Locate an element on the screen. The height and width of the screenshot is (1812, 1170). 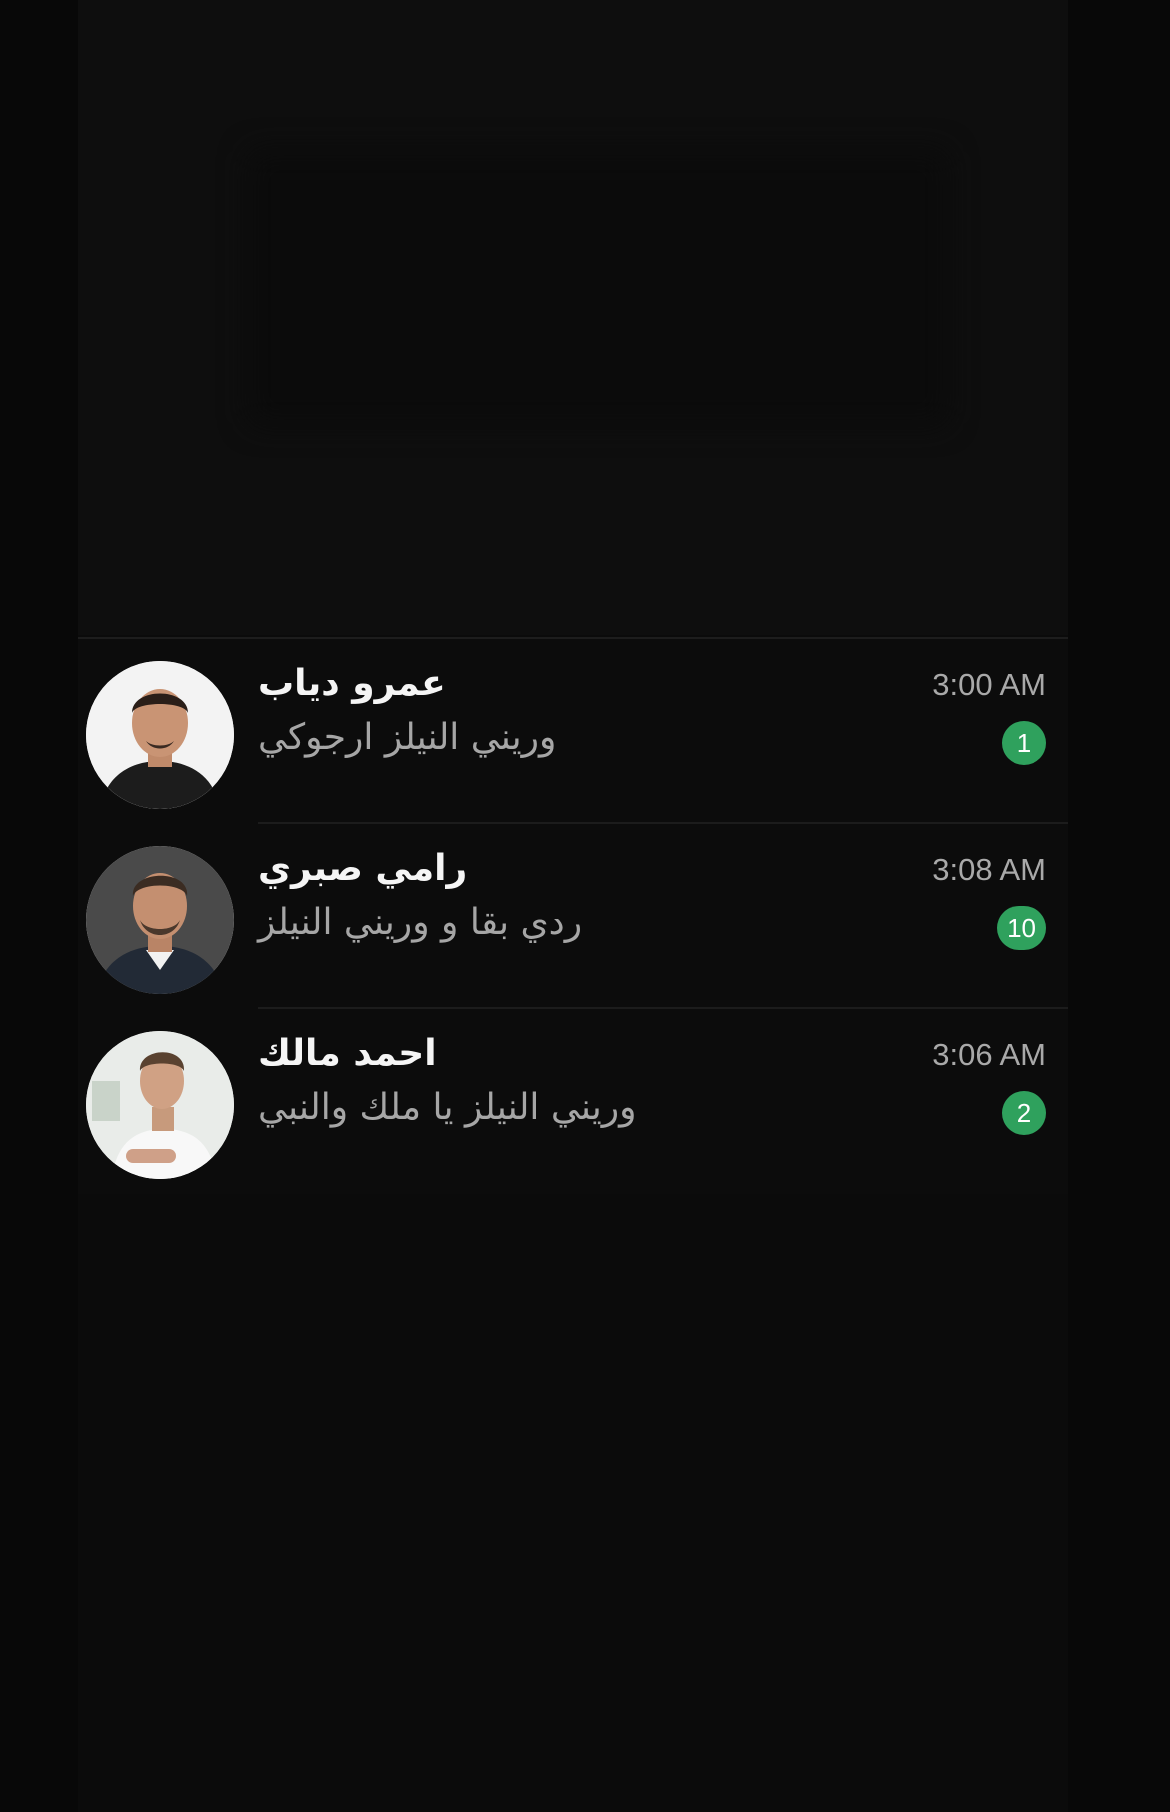
unread-count-badge: 10 is located at coordinates (1021, 928).